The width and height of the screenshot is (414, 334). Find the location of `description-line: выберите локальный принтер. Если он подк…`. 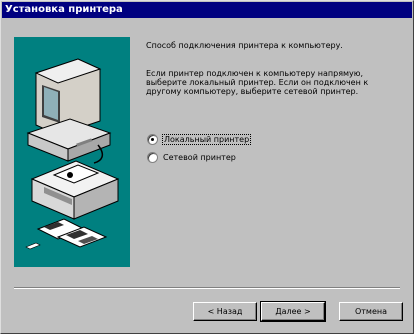

description-line: выберите локальный принтер. Если он подк… is located at coordinates (257, 82).